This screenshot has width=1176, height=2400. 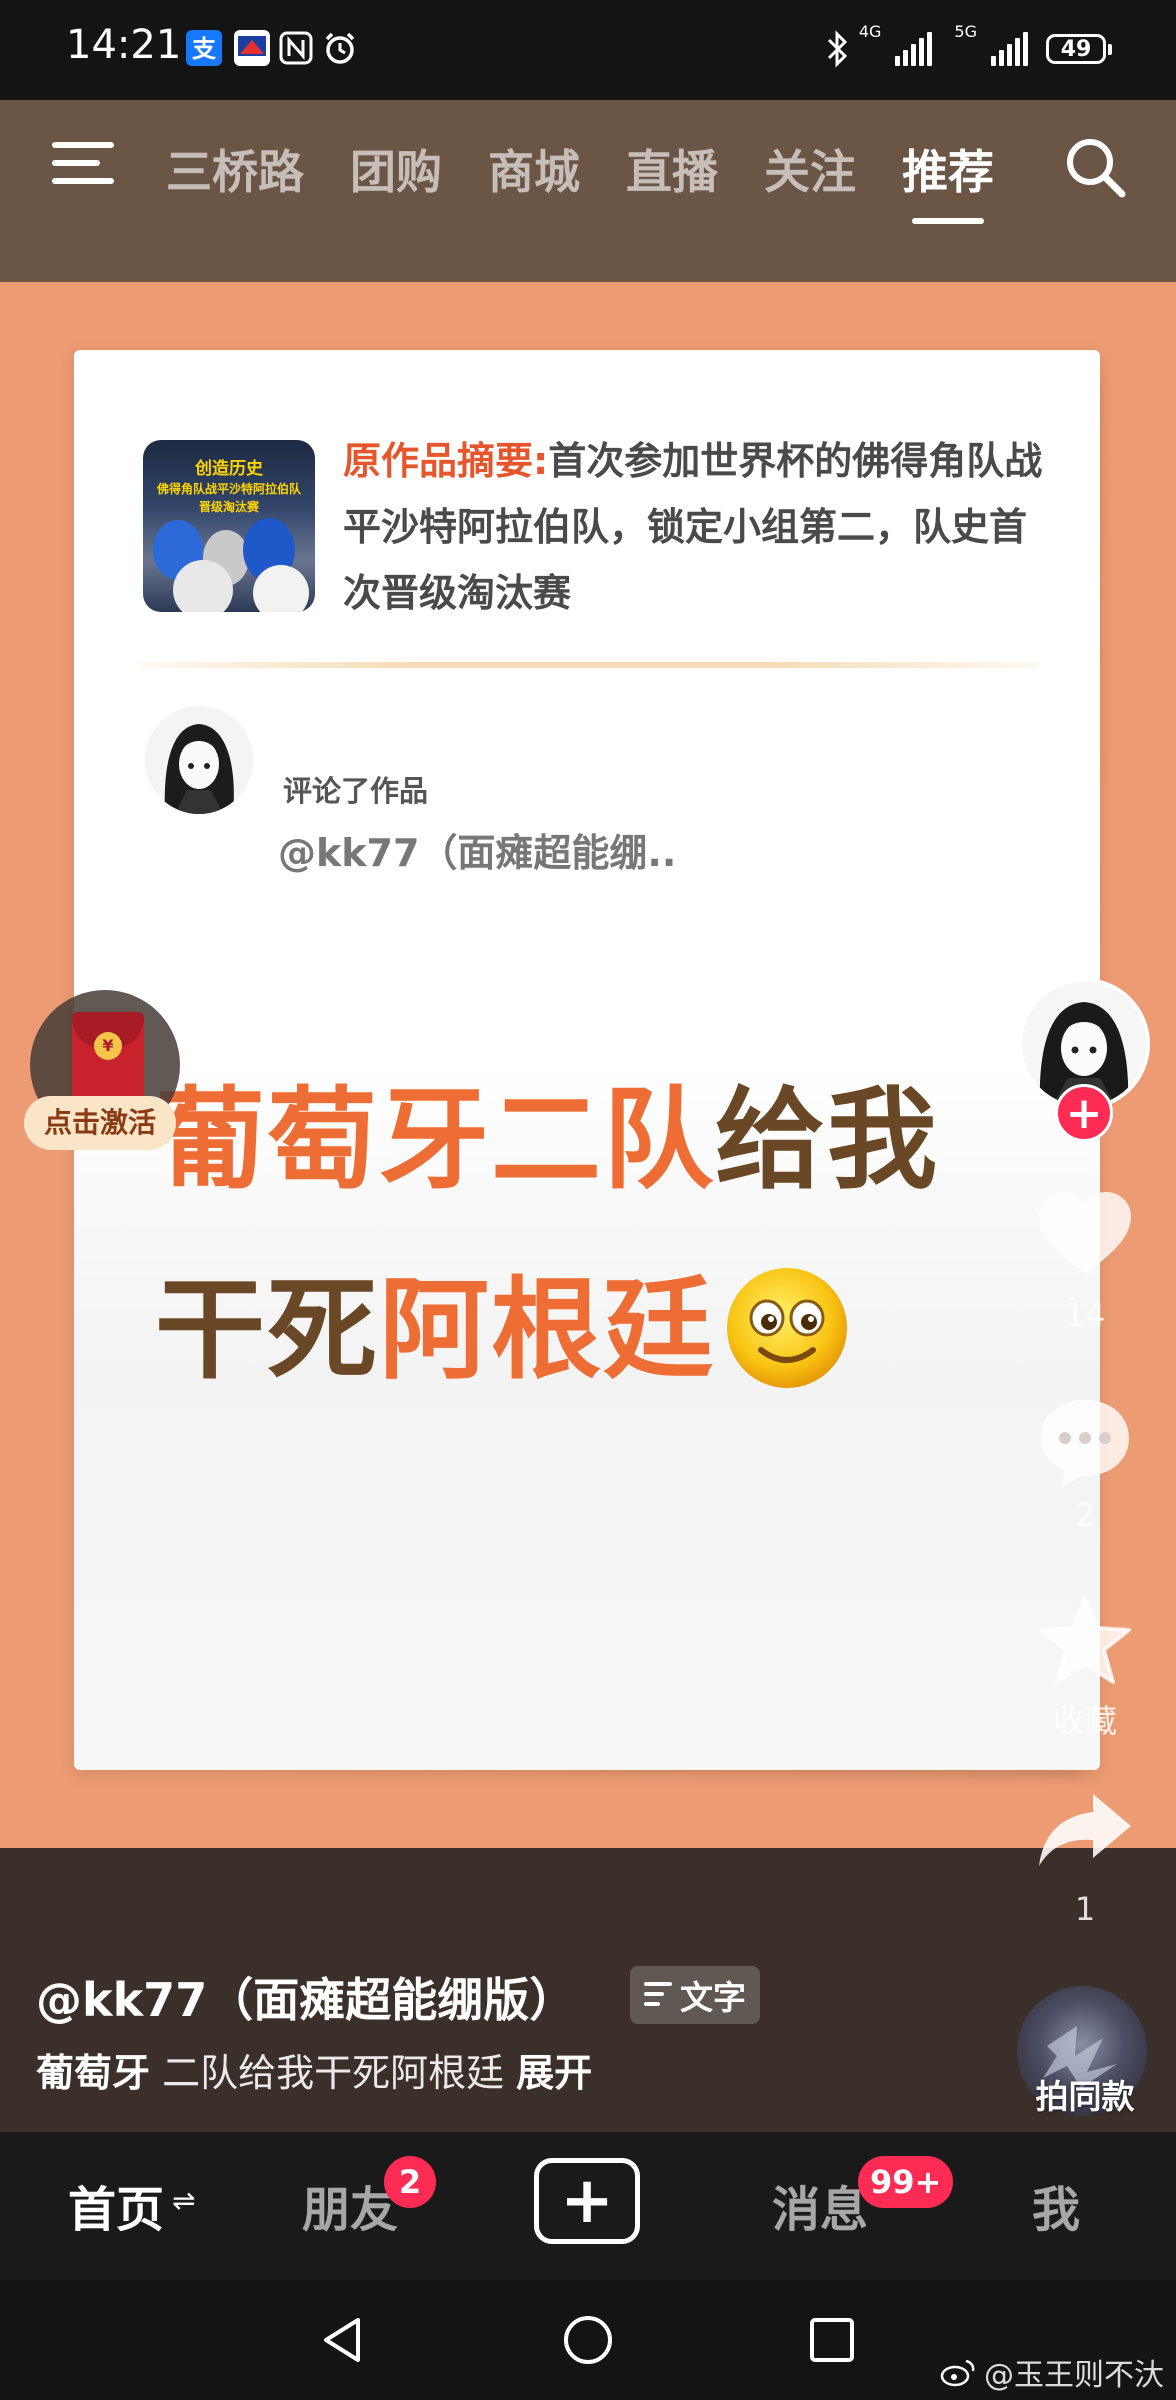 What do you see at coordinates (228, 489) in the screenshot?
I see `thumb-subtitle: 佛得角队战平沙特阿拉伯队` at bounding box center [228, 489].